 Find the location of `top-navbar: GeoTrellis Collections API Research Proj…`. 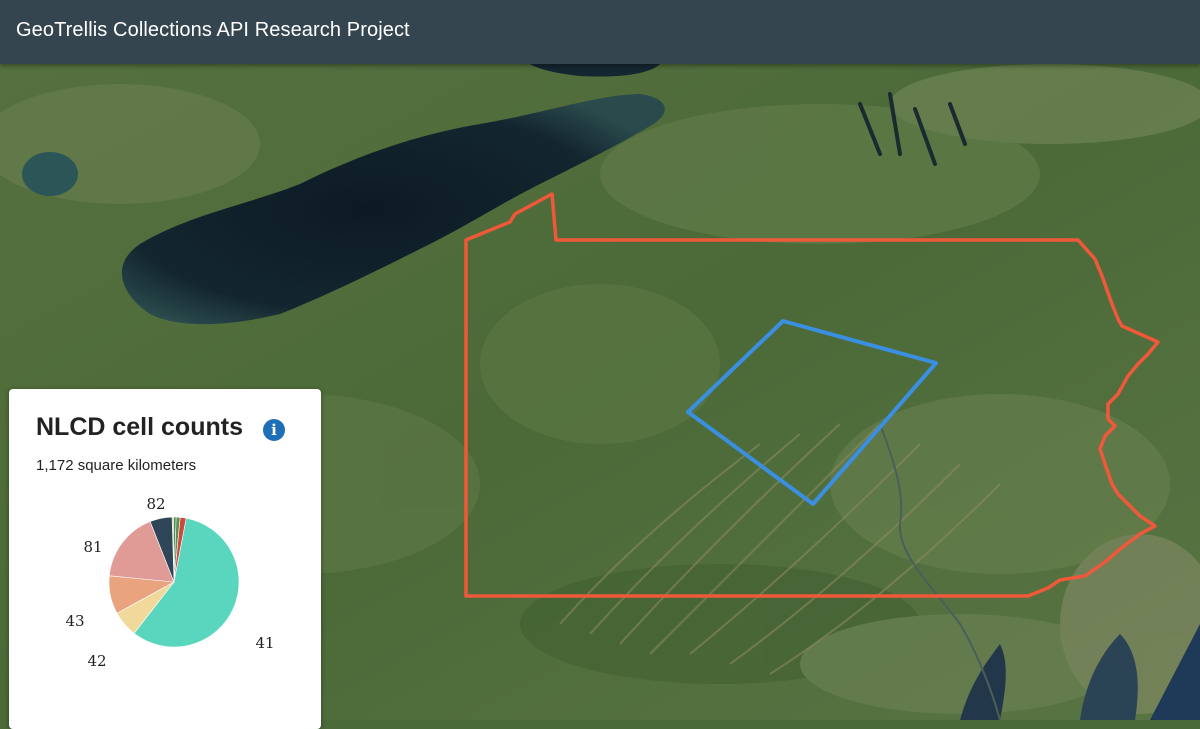

top-navbar: GeoTrellis Collections API Research Proj… is located at coordinates (600, 32).